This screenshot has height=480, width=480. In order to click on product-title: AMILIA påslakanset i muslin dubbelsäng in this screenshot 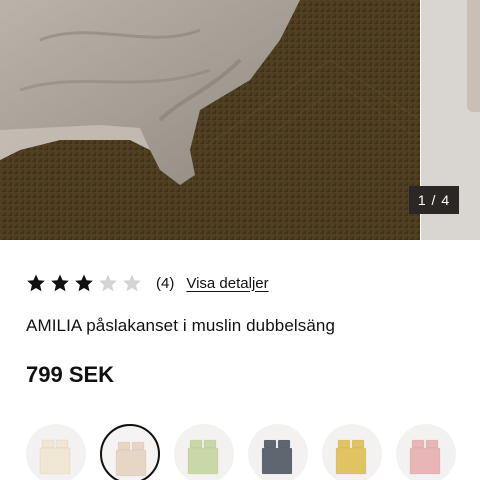, I will do `click(181, 325)`.